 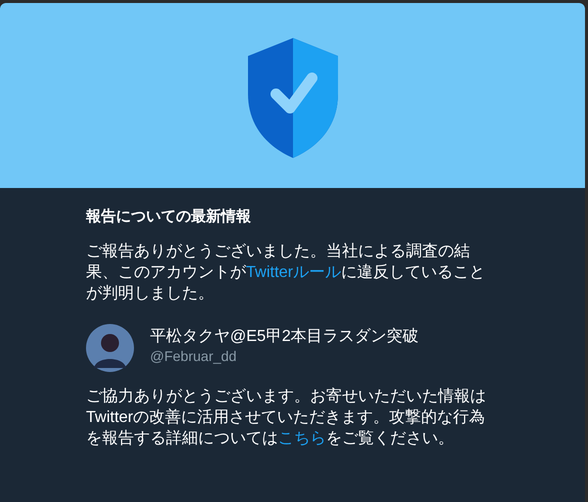 I want to click on rules-link: Twitterルール, so click(x=294, y=272).